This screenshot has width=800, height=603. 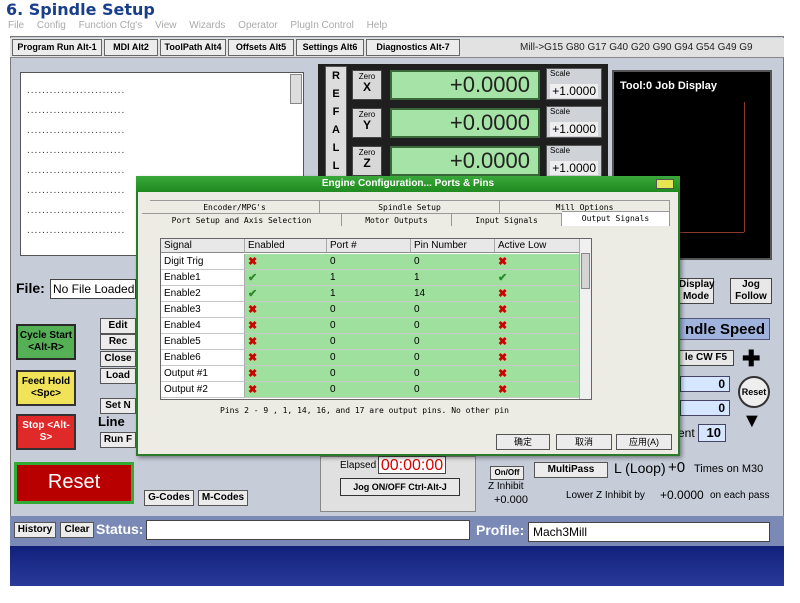 I want to click on cell-signal: Enable1, so click(x=203, y=278).